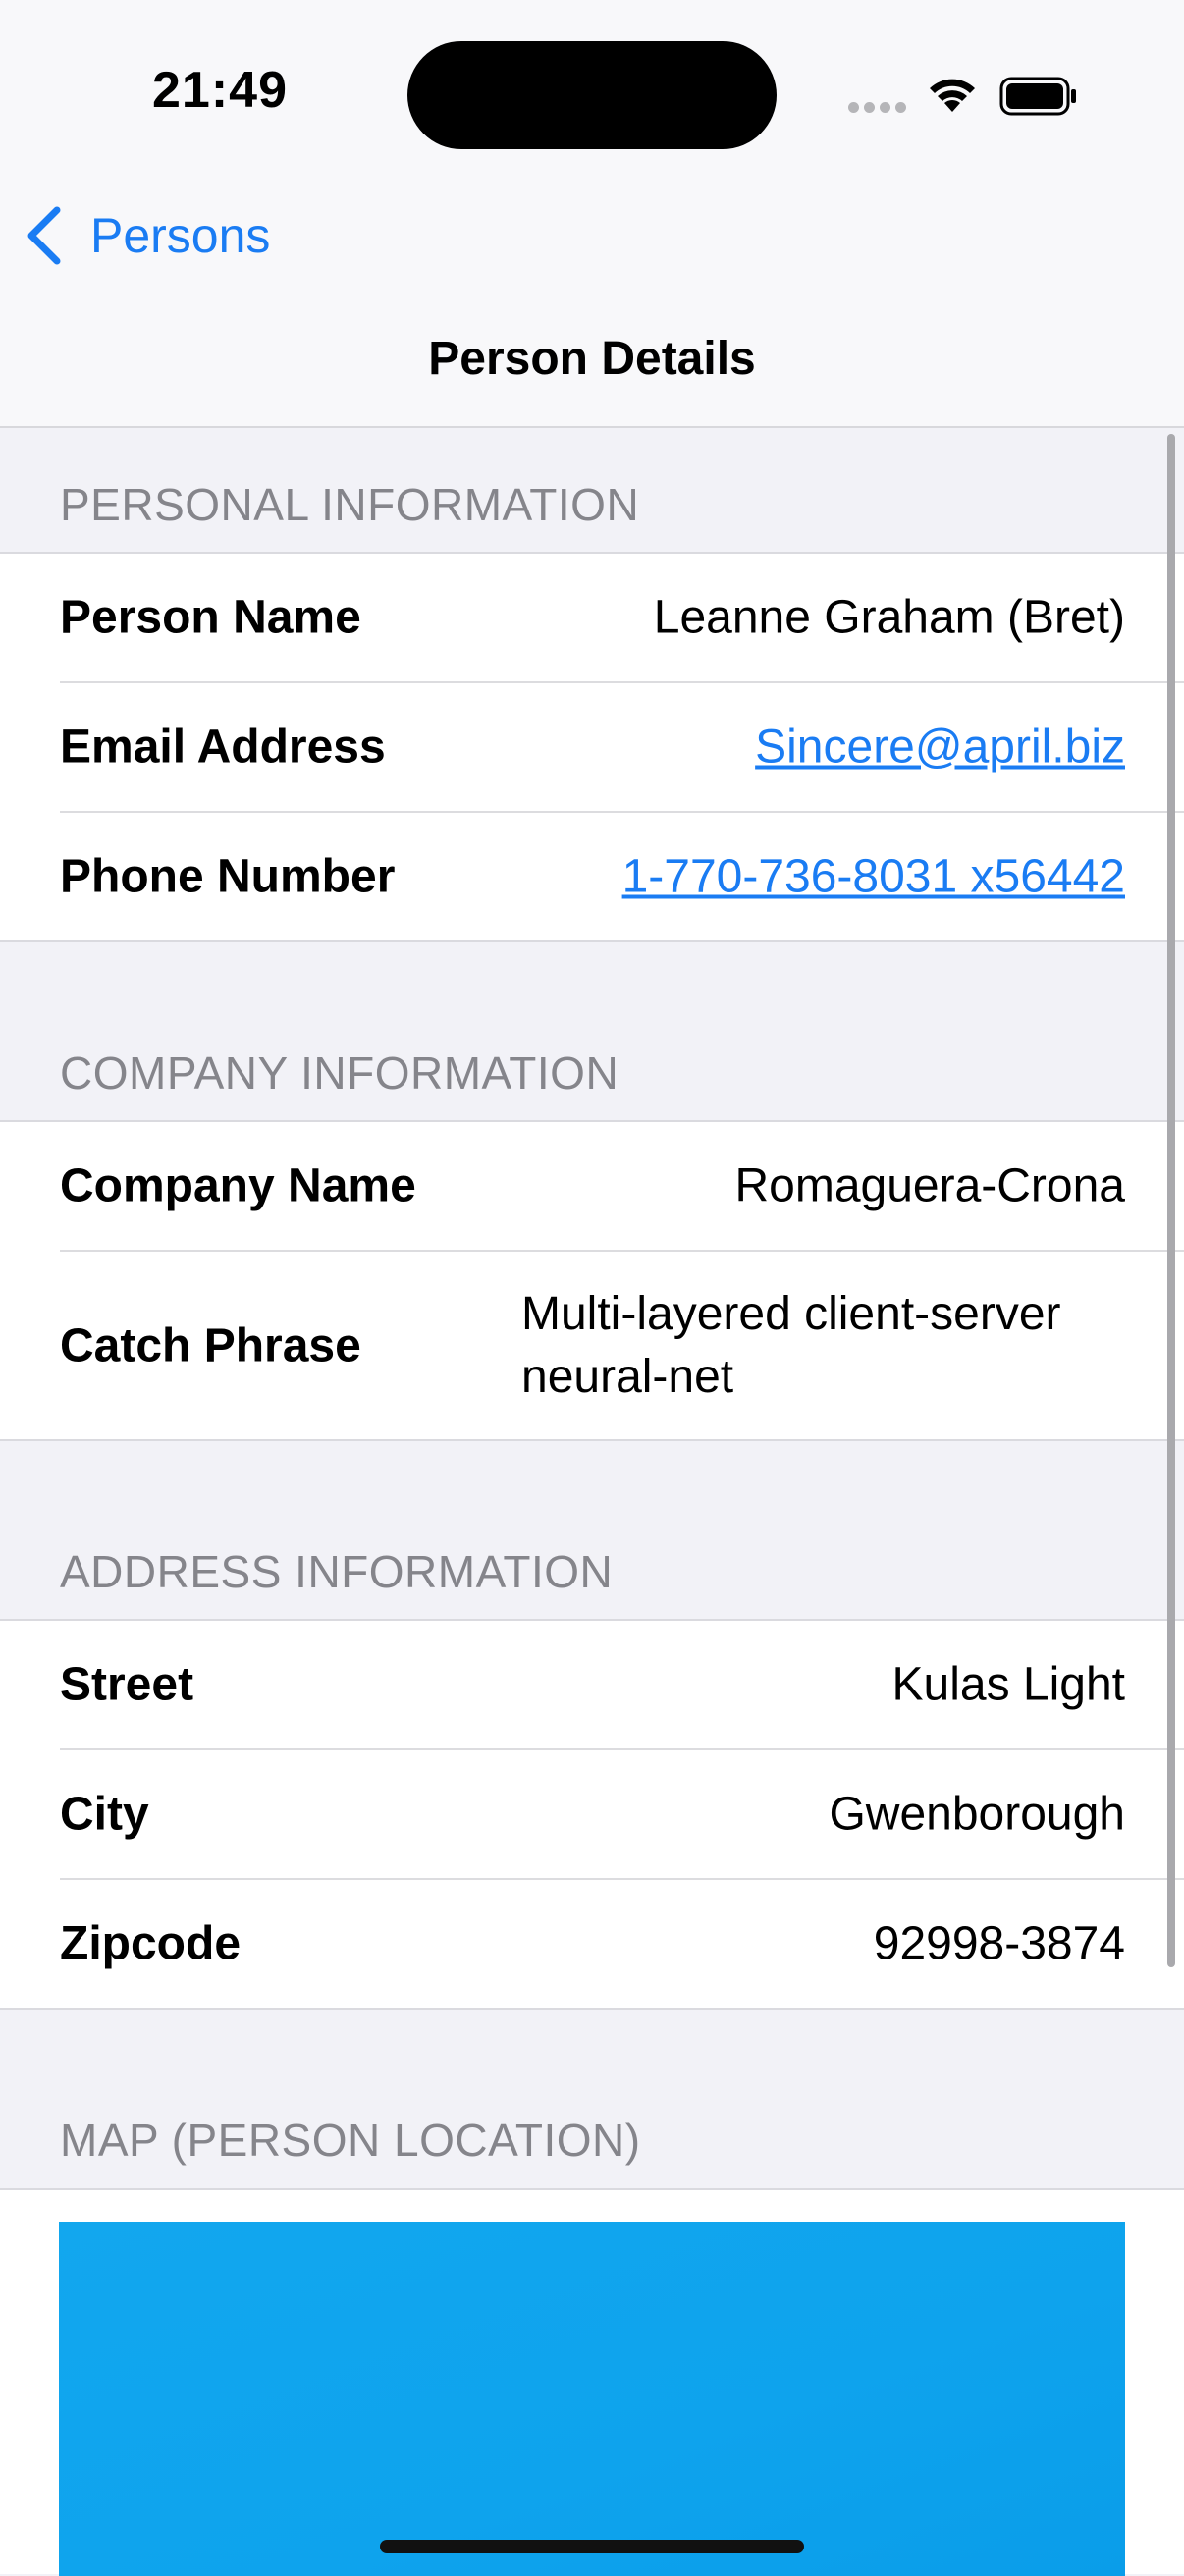 Image resolution: width=1184 pixels, height=2576 pixels. What do you see at coordinates (940, 748) in the screenshot?
I see `email-link: Sincere@april.biz` at bounding box center [940, 748].